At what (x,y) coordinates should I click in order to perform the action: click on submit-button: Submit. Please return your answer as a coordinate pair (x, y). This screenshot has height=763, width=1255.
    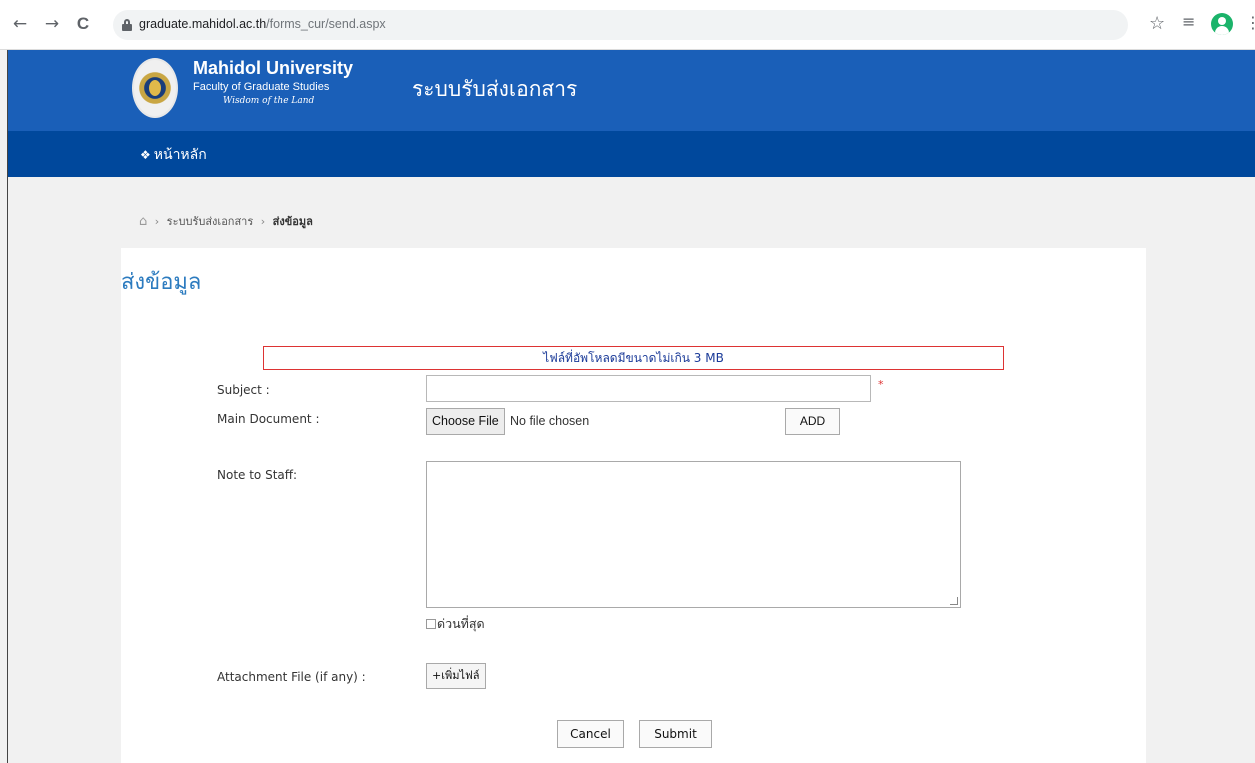
    Looking at the image, I should click on (675, 734).